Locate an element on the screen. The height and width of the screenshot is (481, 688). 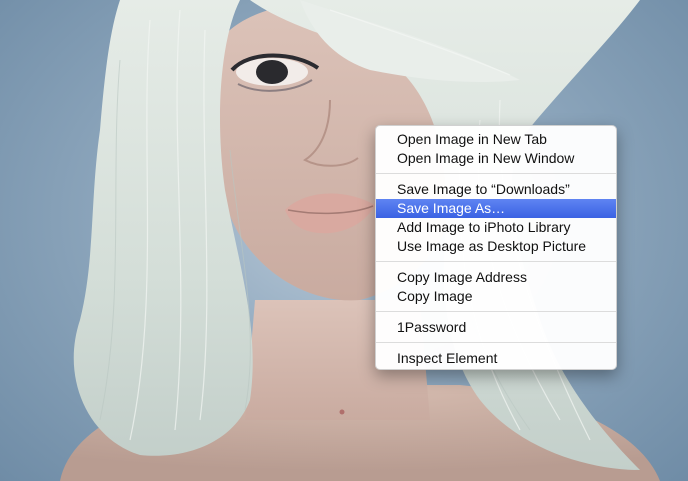
menu-item-1password: 1Password is located at coordinates (496, 327).